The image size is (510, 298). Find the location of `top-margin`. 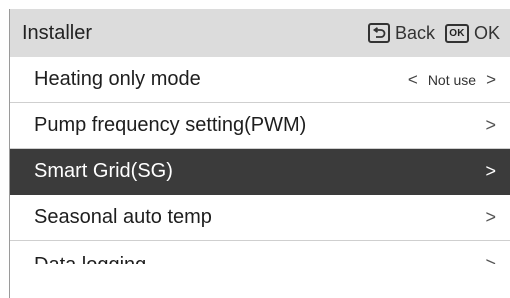

top-margin is located at coordinates (255, 4).